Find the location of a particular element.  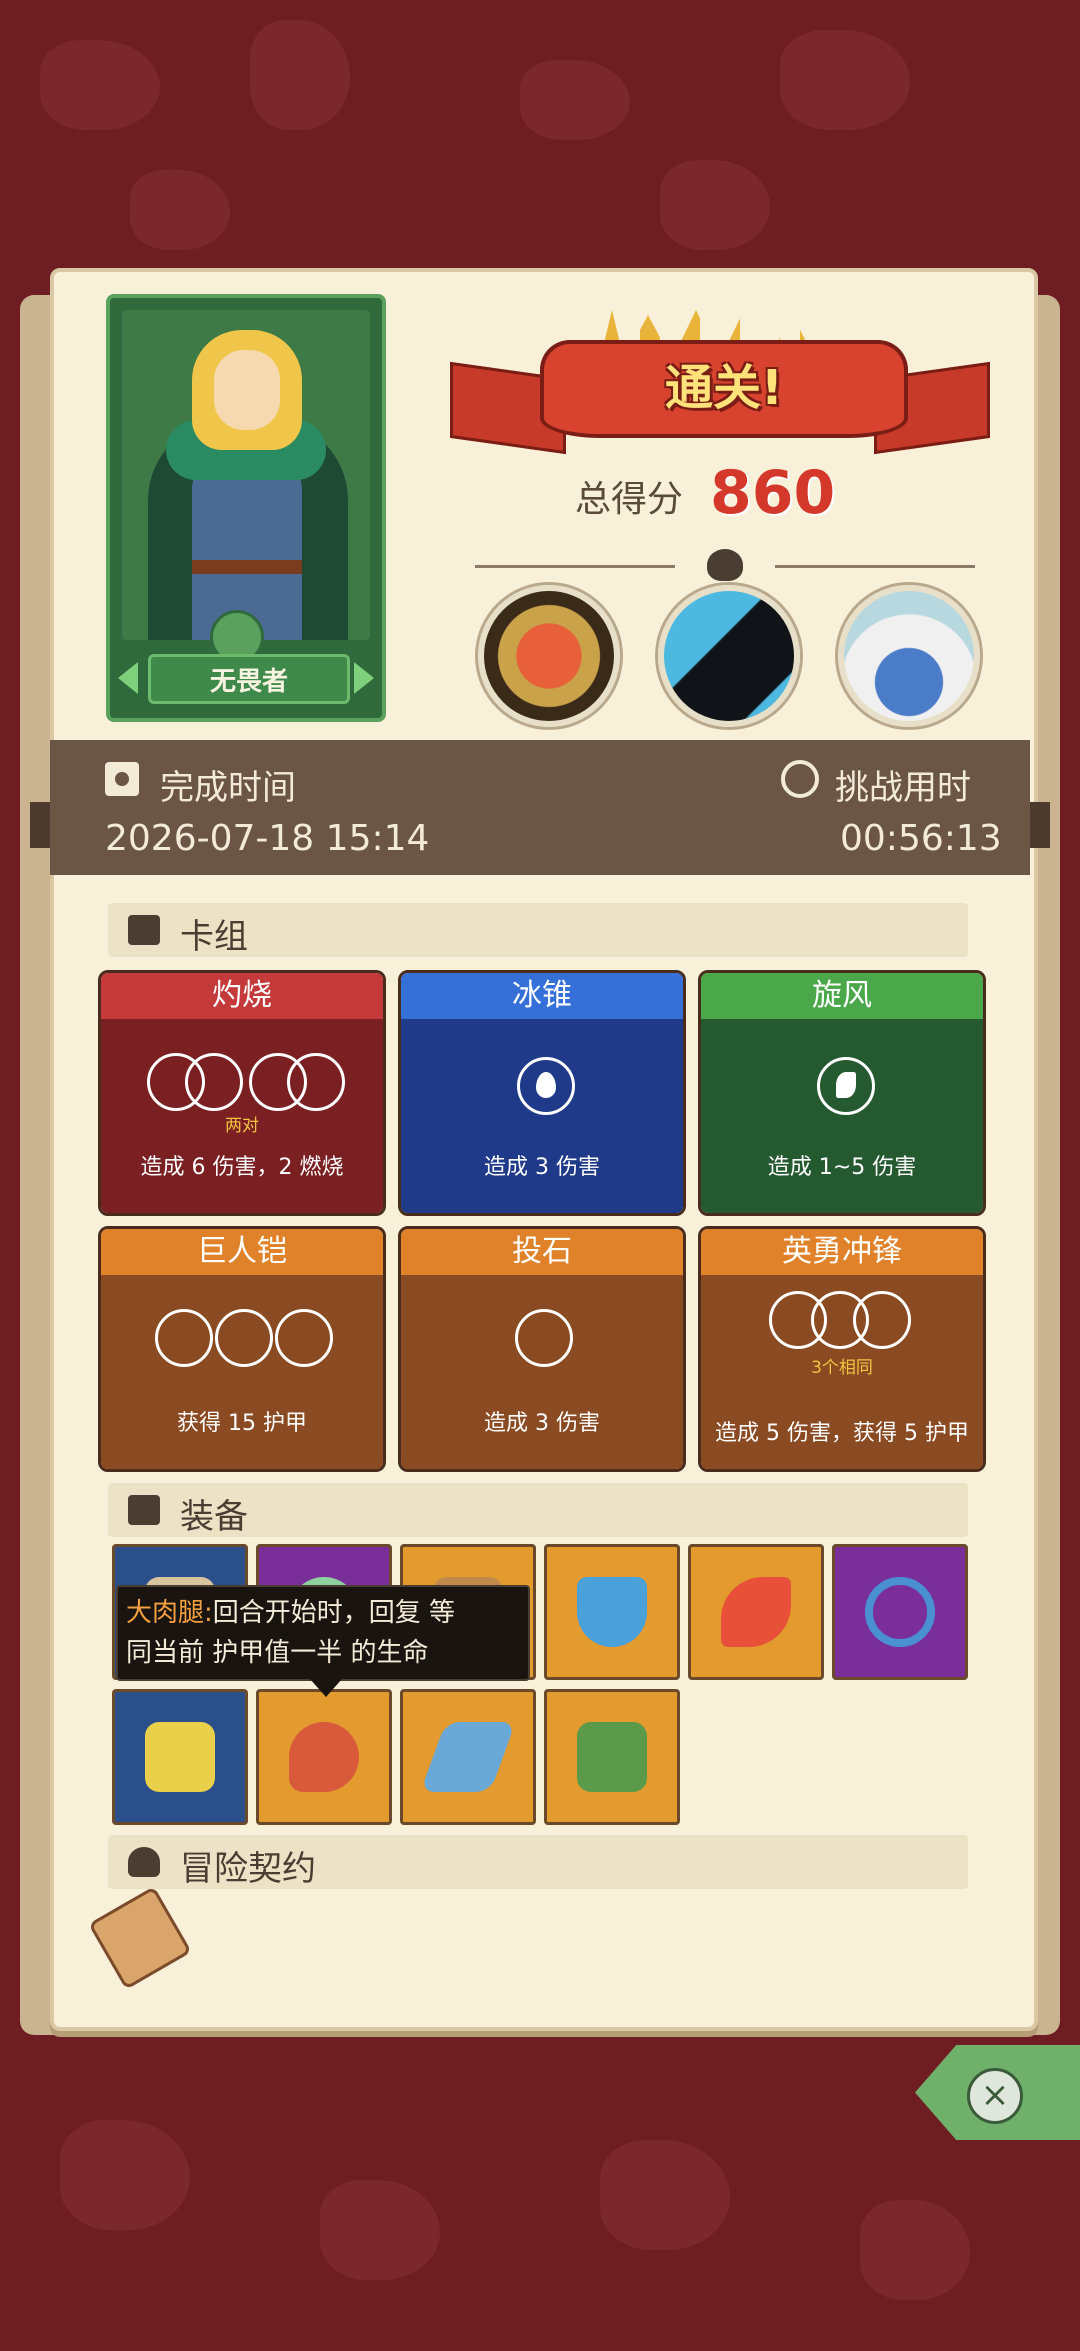

hero-name: 无畏者 is located at coordinates (249, 679).